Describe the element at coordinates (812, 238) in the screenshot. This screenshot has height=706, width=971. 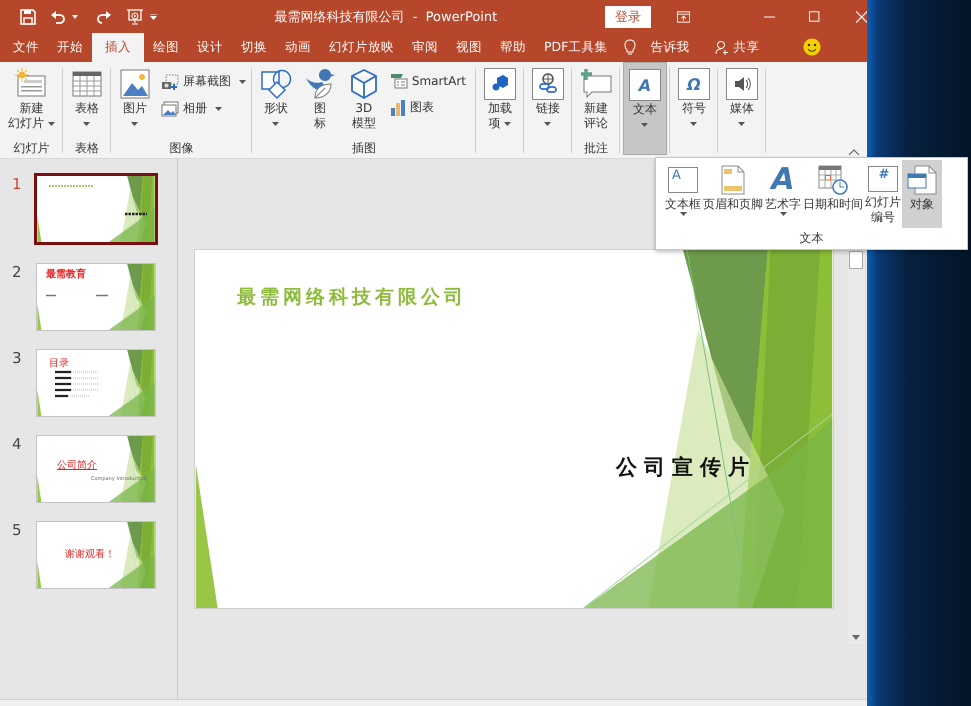
I see `group-label: 文本` at that location.